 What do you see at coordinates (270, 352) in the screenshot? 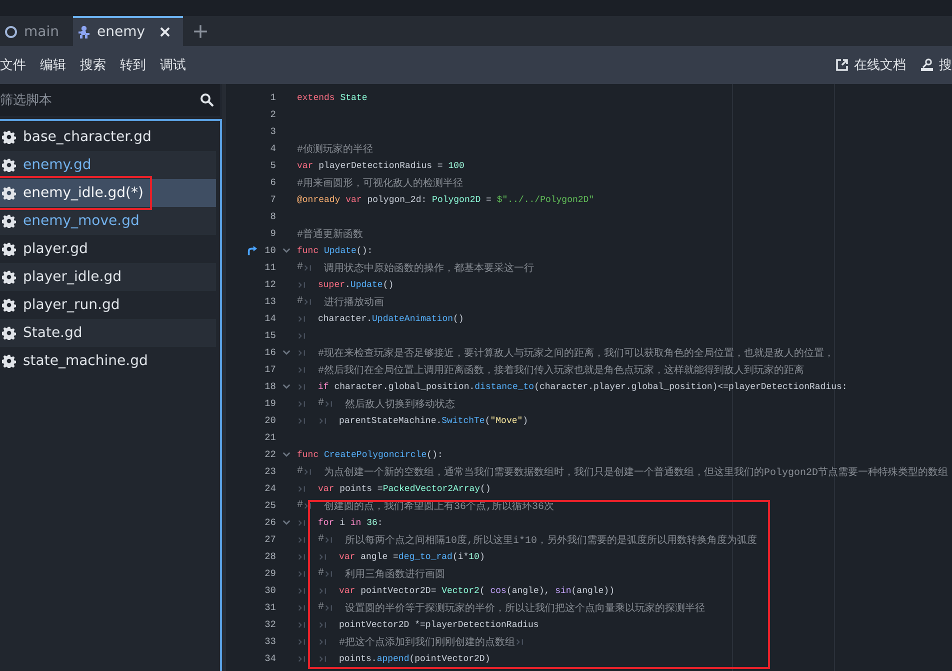
I see `line-number: 16` at bounding box center [270, 352].